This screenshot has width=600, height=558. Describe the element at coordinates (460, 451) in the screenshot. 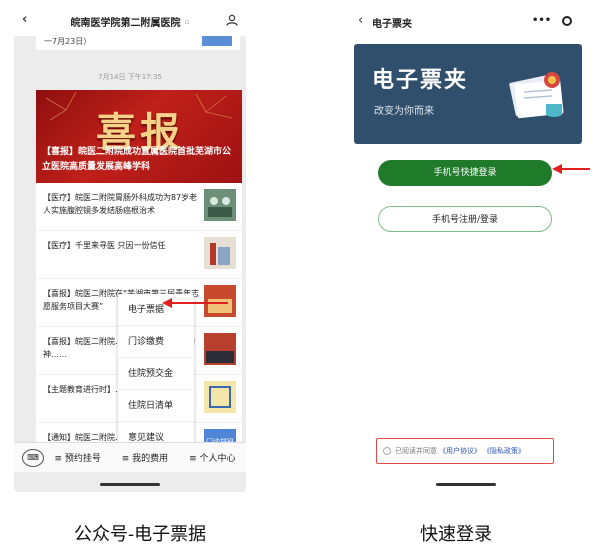

I see `user-agreement-link: 《用户协议》` at that location.